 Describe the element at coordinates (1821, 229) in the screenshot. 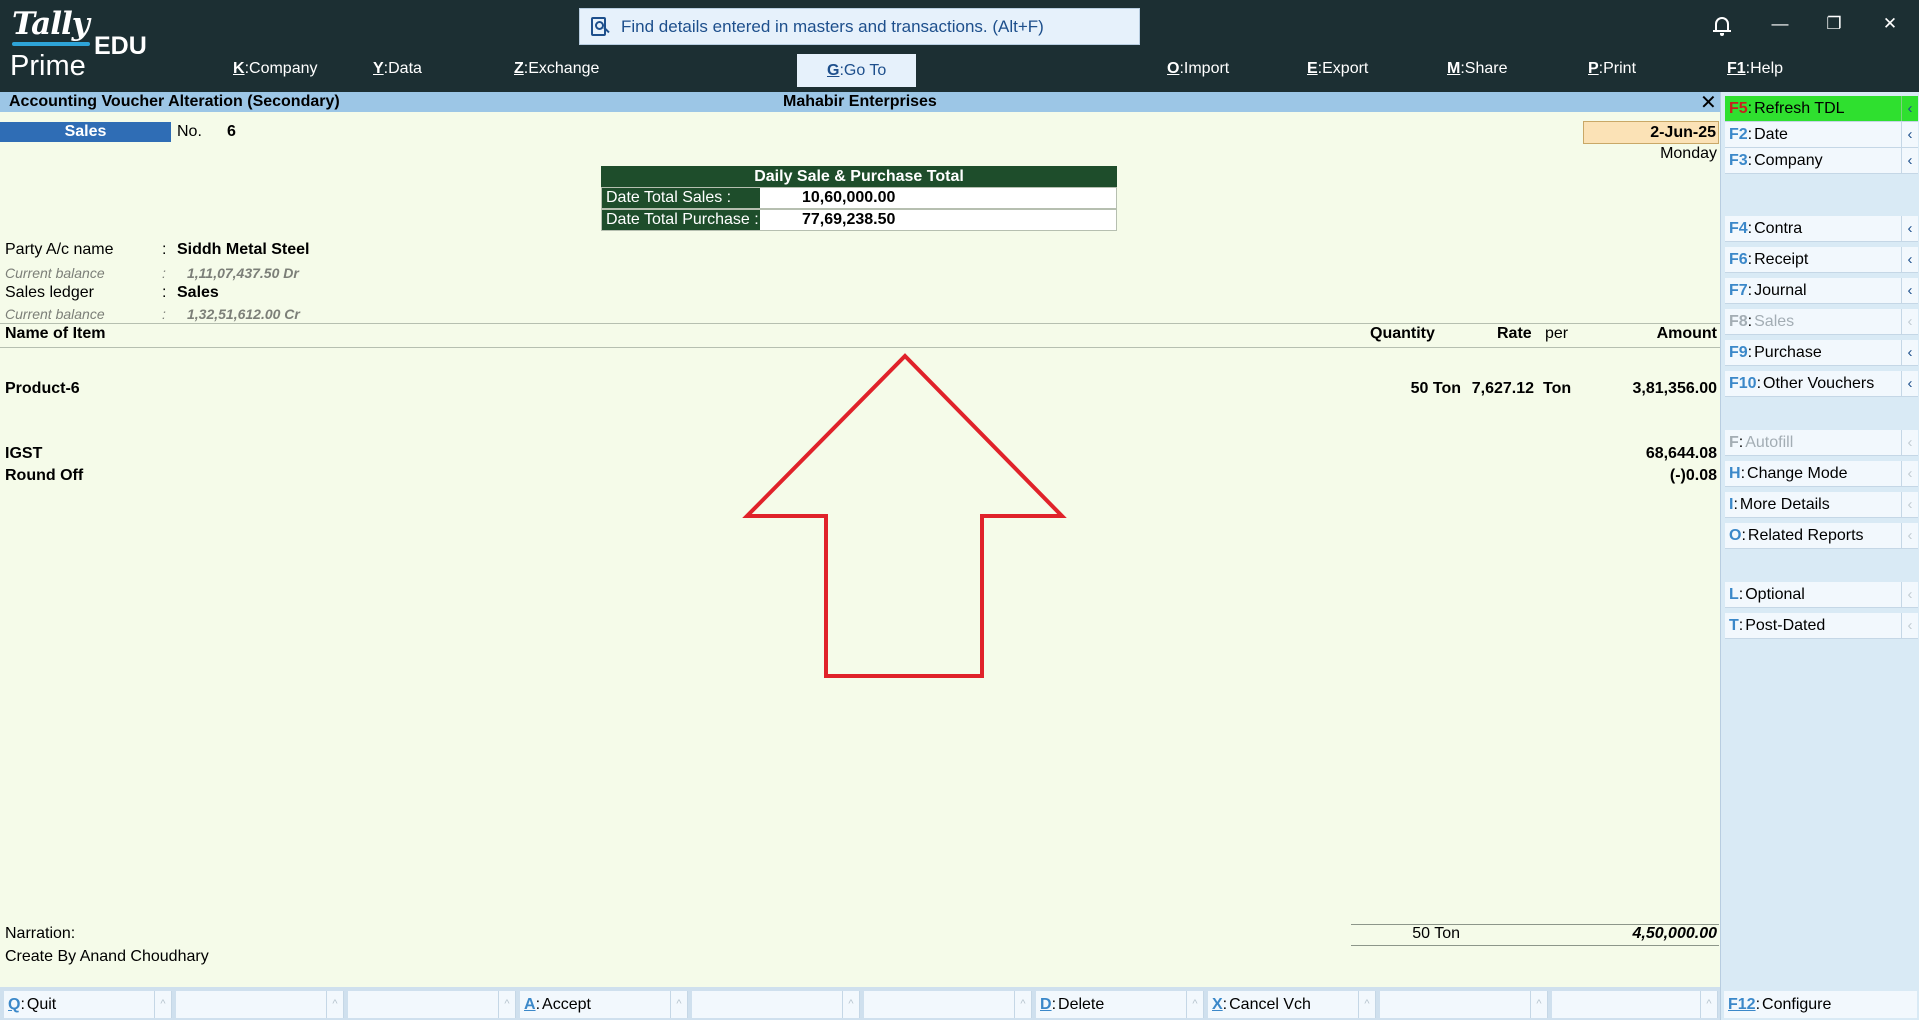

I see `contra-button: F4: Contra ‹` at that location.